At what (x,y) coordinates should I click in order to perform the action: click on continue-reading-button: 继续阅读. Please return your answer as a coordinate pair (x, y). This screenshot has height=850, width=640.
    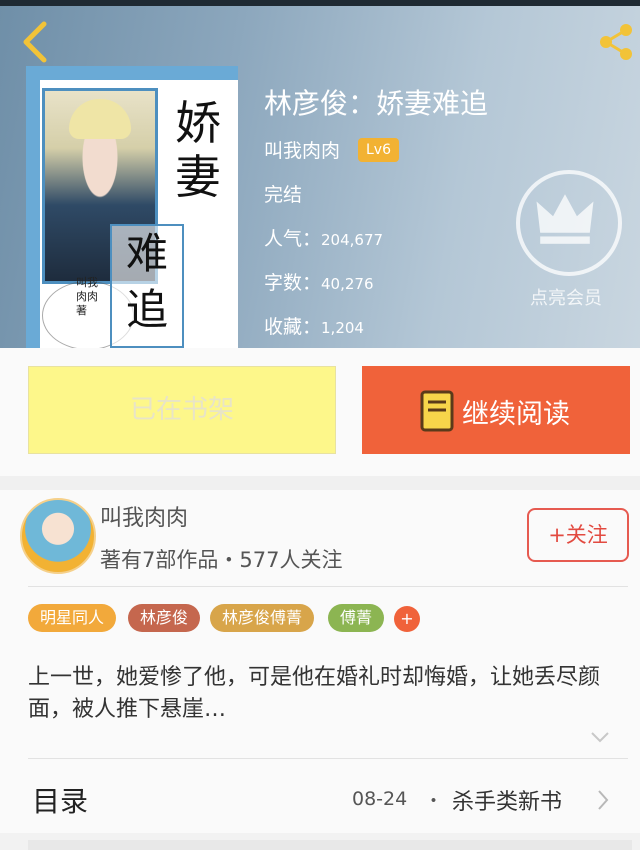
    Looking at the image, I should click on (496, 410).